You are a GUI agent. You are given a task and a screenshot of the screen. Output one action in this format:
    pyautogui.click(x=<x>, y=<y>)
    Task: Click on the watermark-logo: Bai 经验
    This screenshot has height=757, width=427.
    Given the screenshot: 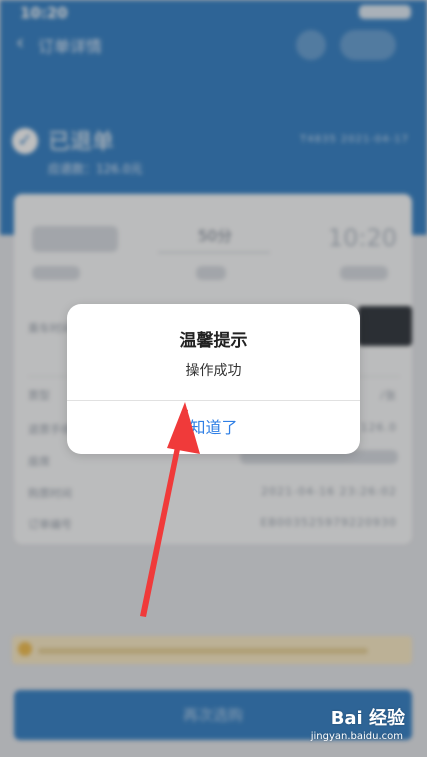 What is the action you would take?
    pyautogui.click(x=367, y=718)
    